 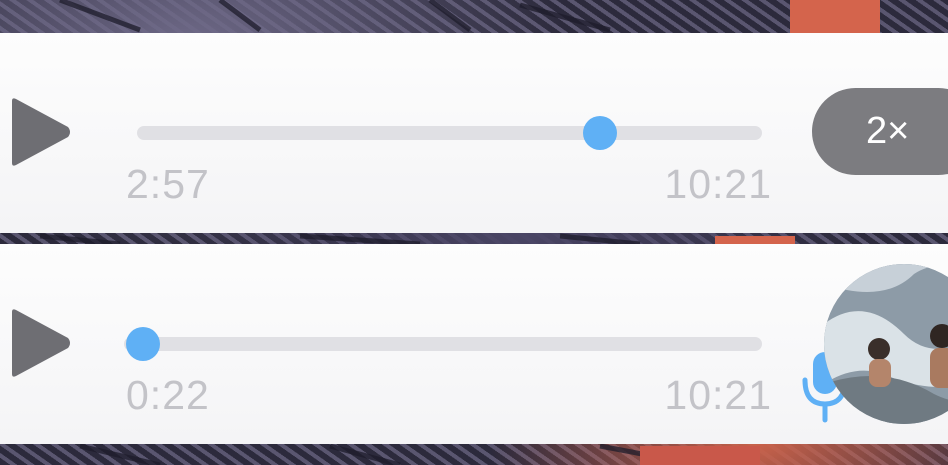 What do you see at coordinates (168, 395) in the screenshot?
I see `elapsed-time: 0:22` at bounding box center [168, 395].